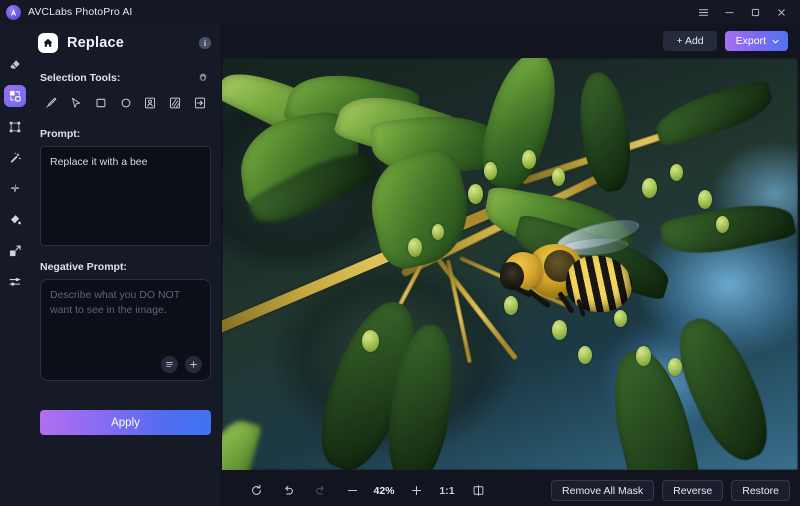 The width and height of the screenshot is (800, 506). What do you see at coordinates (775, 41) in the screenshot?
I see `chevron-down-icon` at bounding box center [775, 41].